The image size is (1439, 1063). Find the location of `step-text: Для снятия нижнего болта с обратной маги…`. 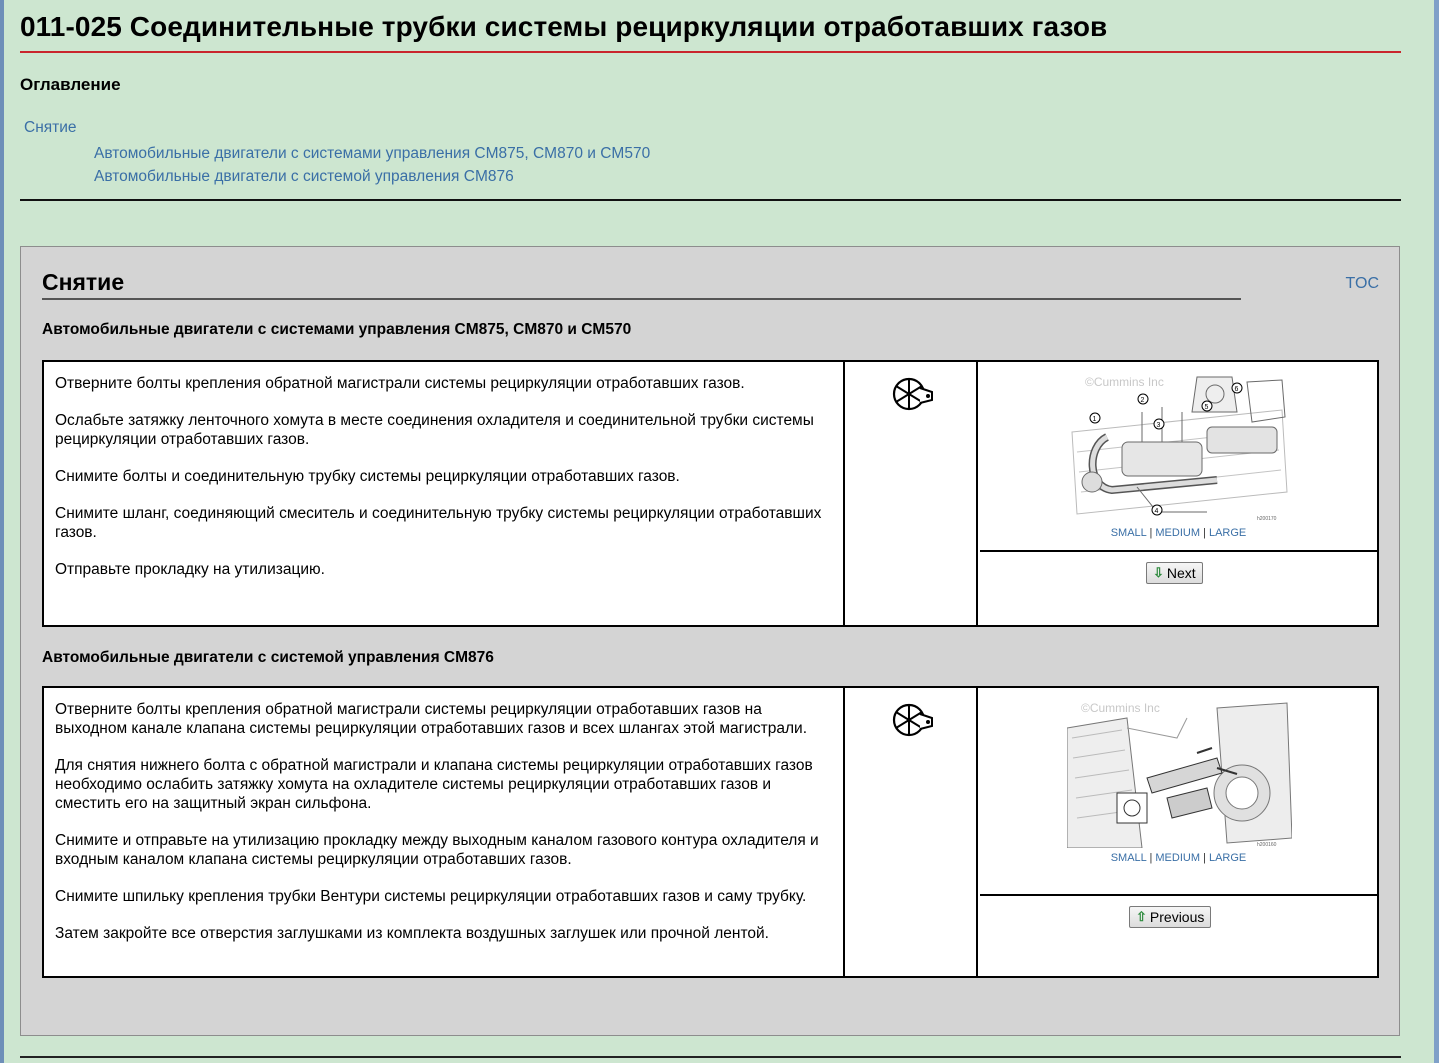

step-text: Для снятия нижнего болта с обратной маги… is located at coordinates (434, 784).